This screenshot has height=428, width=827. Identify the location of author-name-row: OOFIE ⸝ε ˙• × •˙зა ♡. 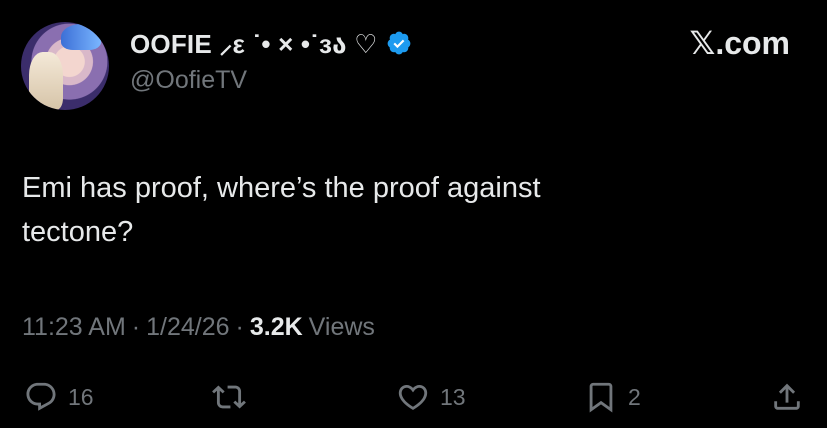
(271, 43).